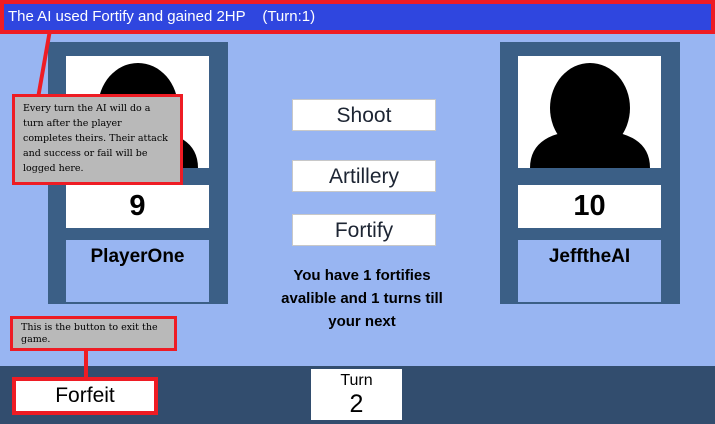 This screenshot has width=715, height=424. I want to click on ai-avatar, so click(589, 112).